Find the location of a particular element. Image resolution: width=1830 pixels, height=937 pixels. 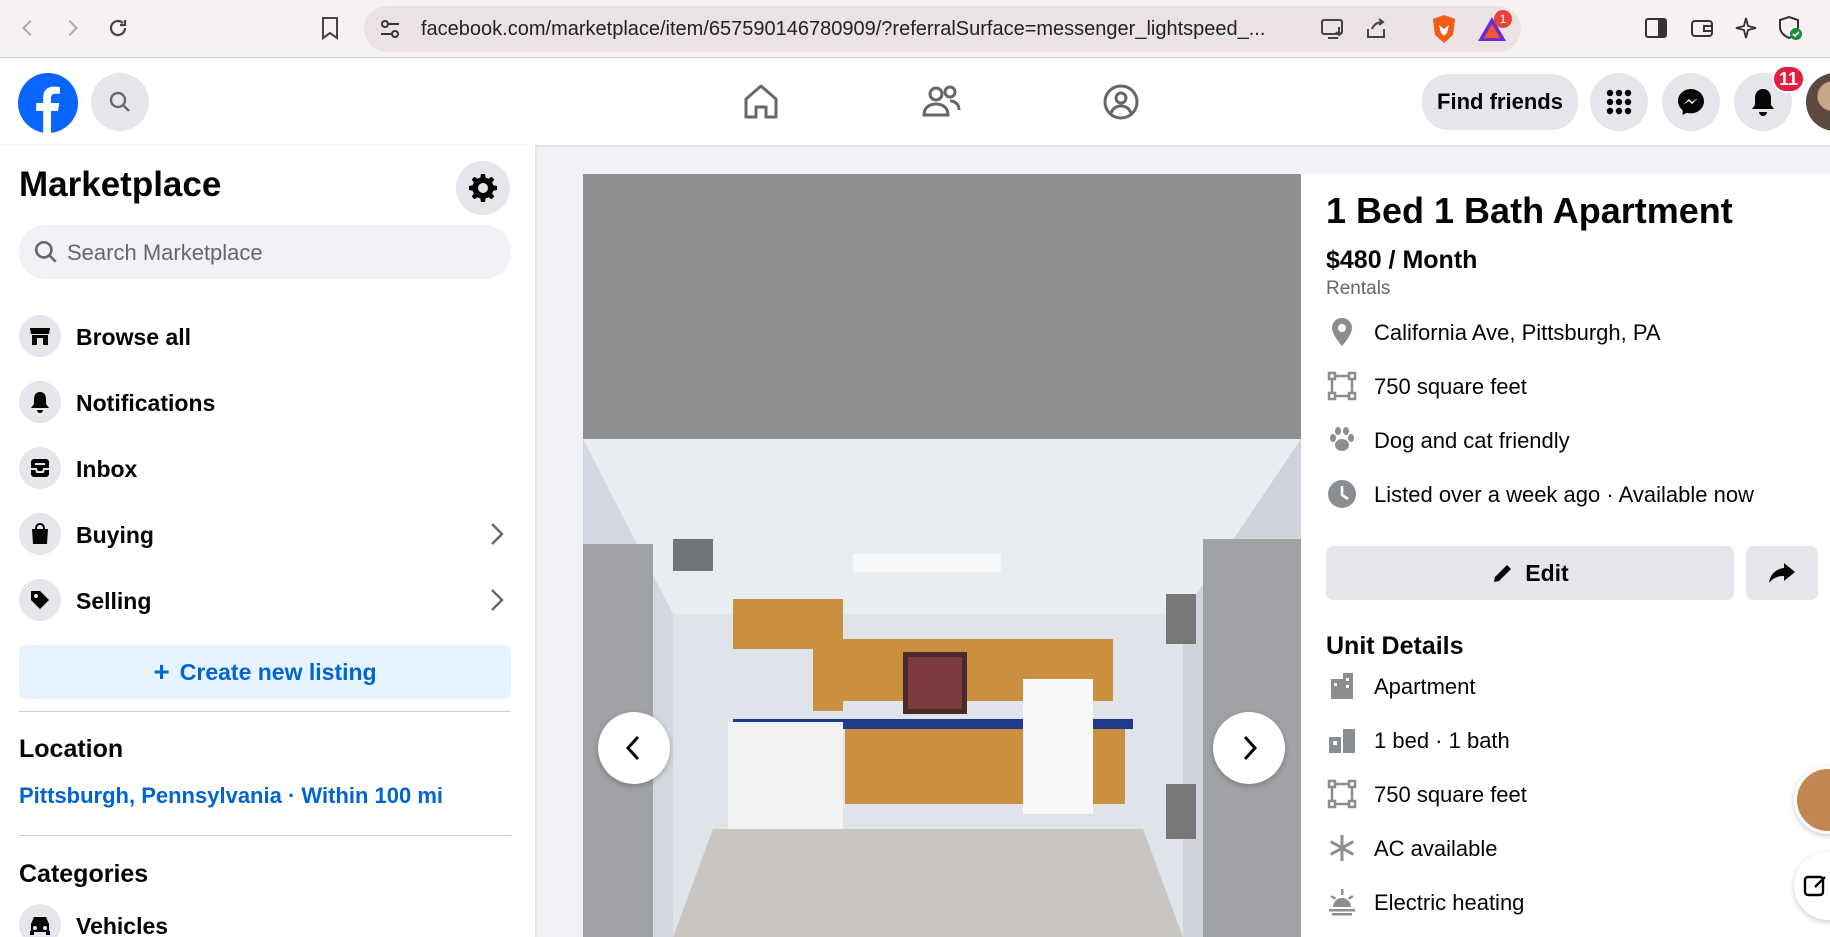

bell-icon is located at coordinates (40, 402).